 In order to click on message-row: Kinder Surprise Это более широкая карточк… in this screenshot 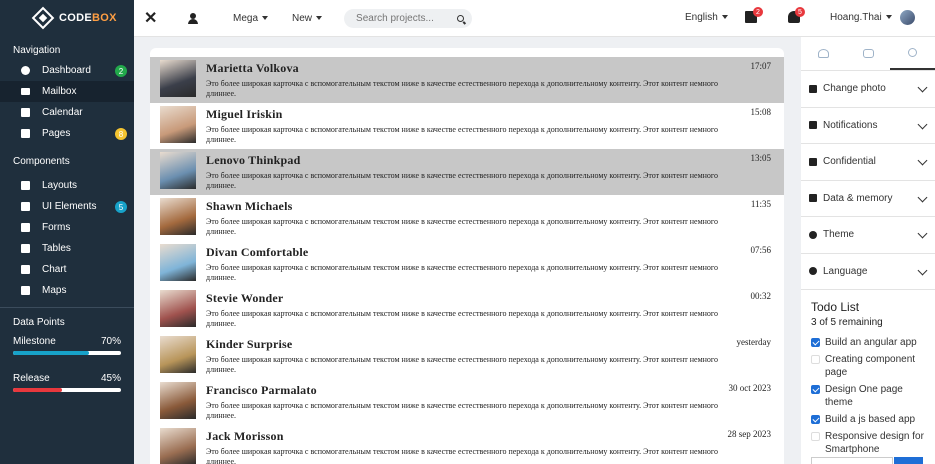, I will do `click(467, 356)`.